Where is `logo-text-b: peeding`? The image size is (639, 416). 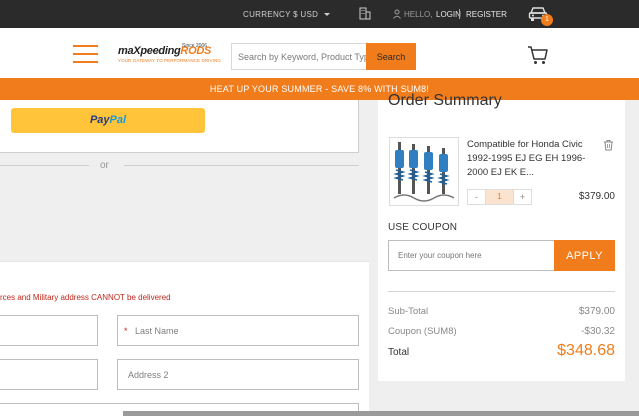
logo-text-b: peeding is located at coordinates (160, 51).